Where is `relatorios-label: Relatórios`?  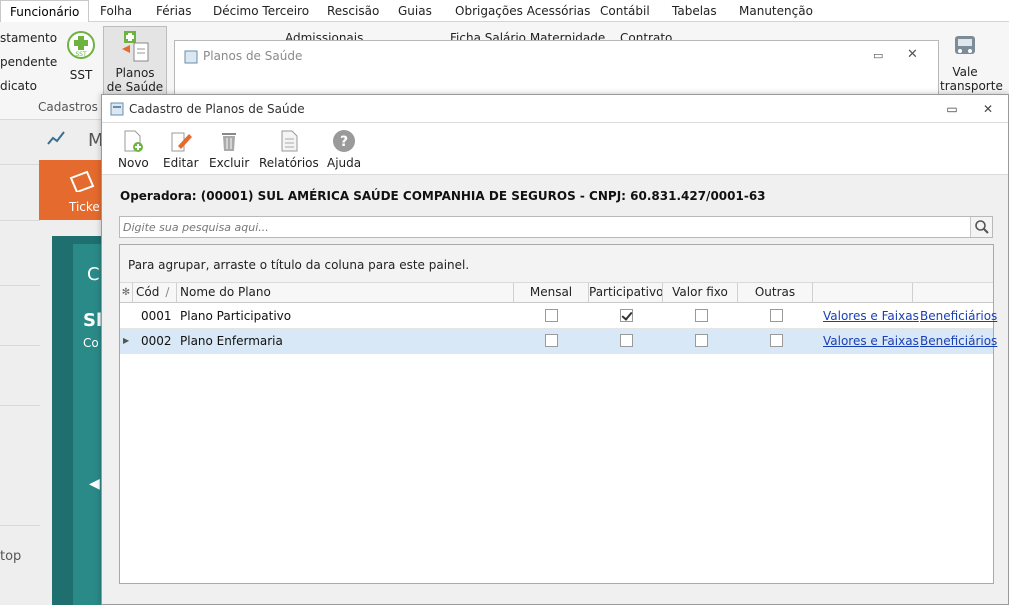
relatorios-label: Relatórios is located at coordinates (289, 163).